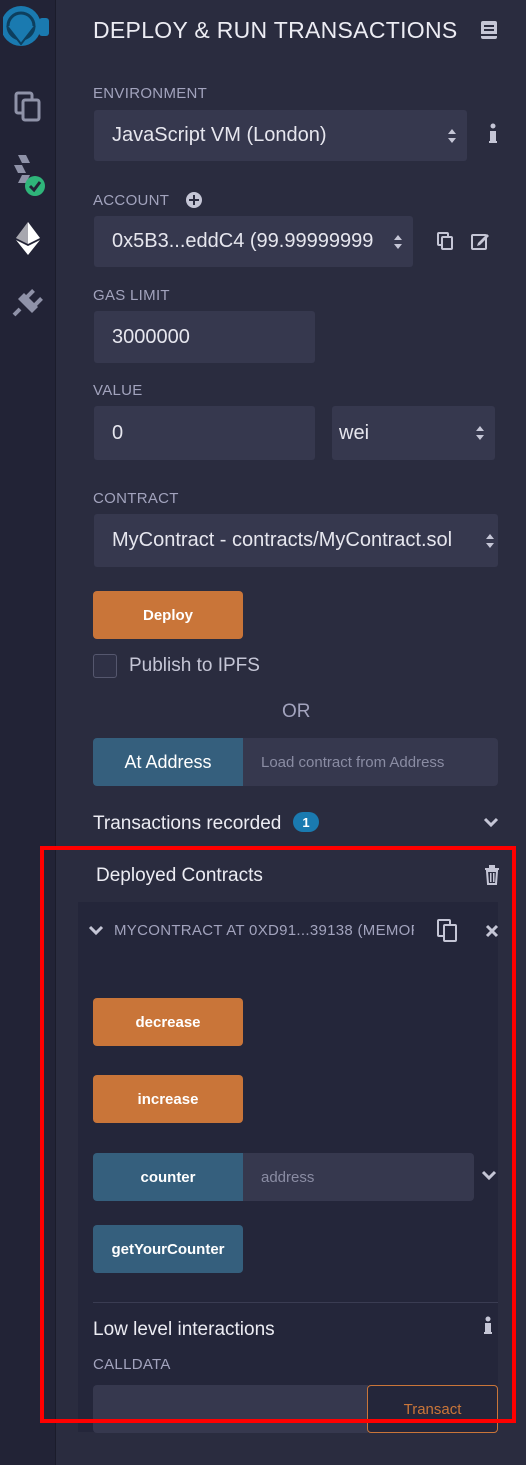 The width and height of the screenshot is (526, 1465). Describe the element at coordinates (131, 295) in the screenshot. I see `gas-limit-label: GAS LIMIT` at that location.